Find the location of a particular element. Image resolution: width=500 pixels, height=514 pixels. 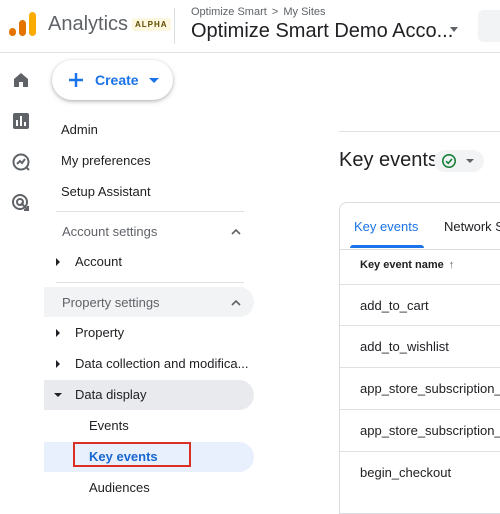

breadcrumb-sites: My Sites is located at coordinates (304, 12).